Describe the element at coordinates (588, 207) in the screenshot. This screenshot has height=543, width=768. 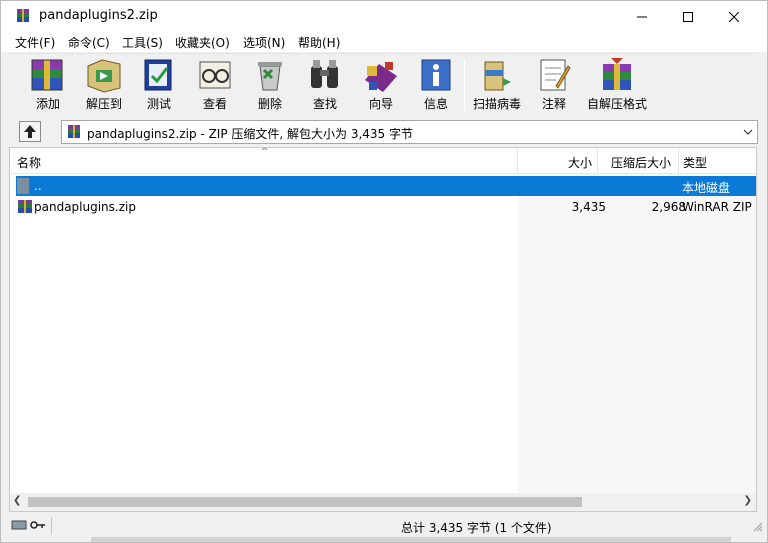
I see `row-size: 3,435` at that location.